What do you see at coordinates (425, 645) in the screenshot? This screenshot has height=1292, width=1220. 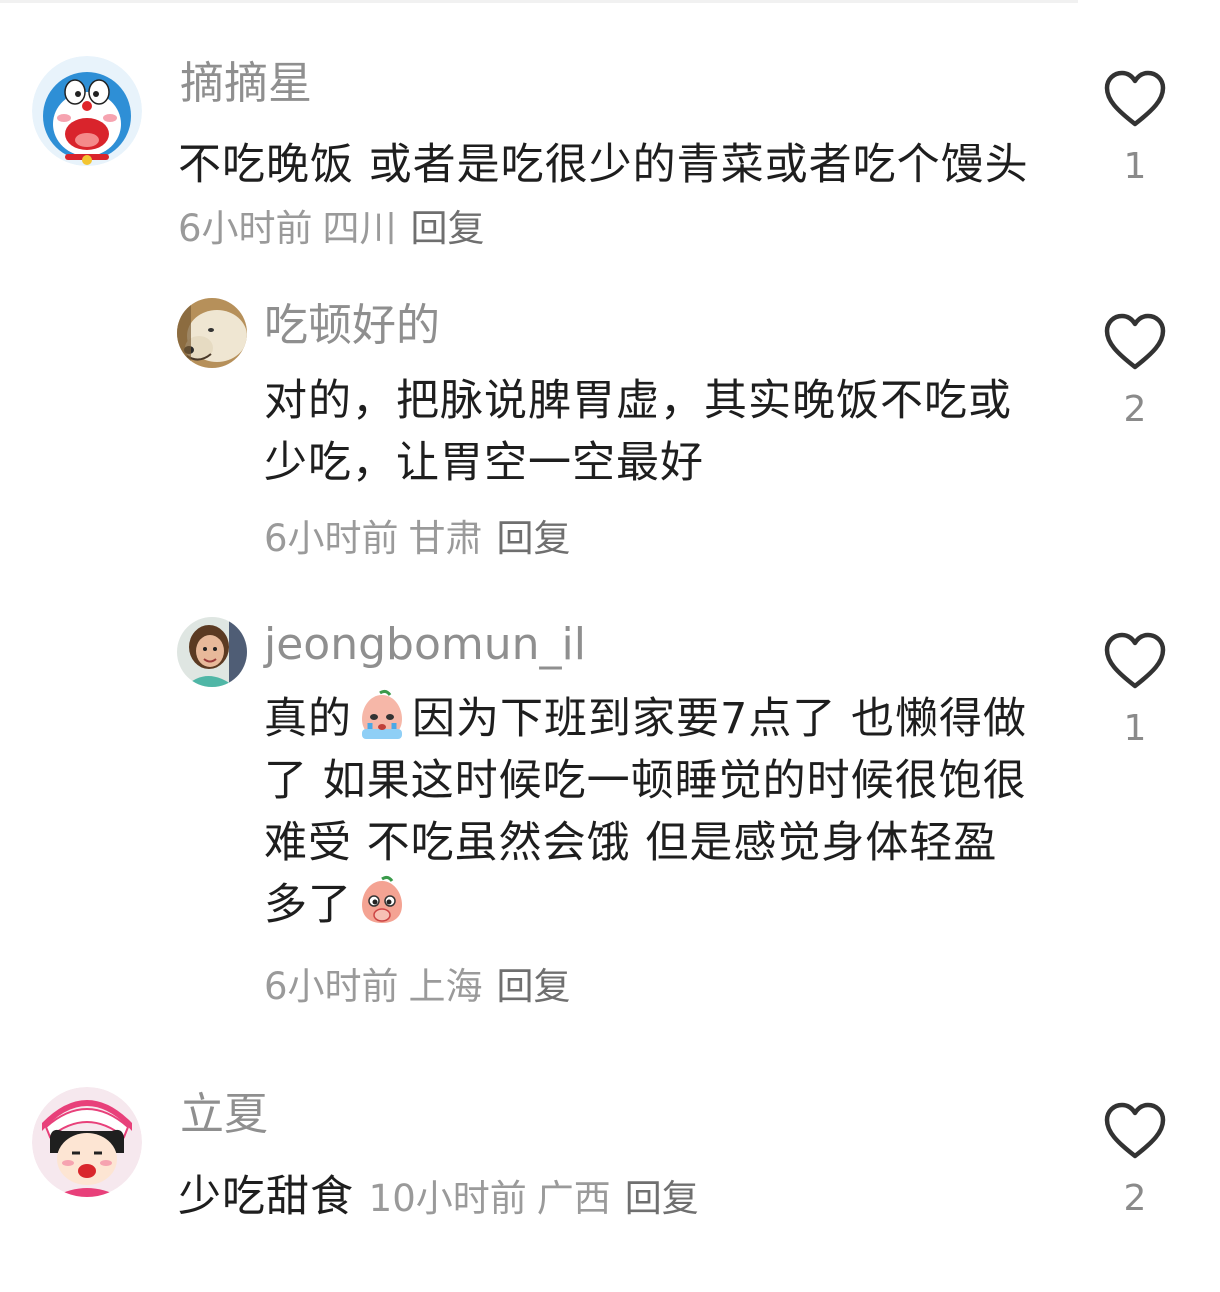 I see `username: jeongbomun_il` at bounding box center [425, 645].